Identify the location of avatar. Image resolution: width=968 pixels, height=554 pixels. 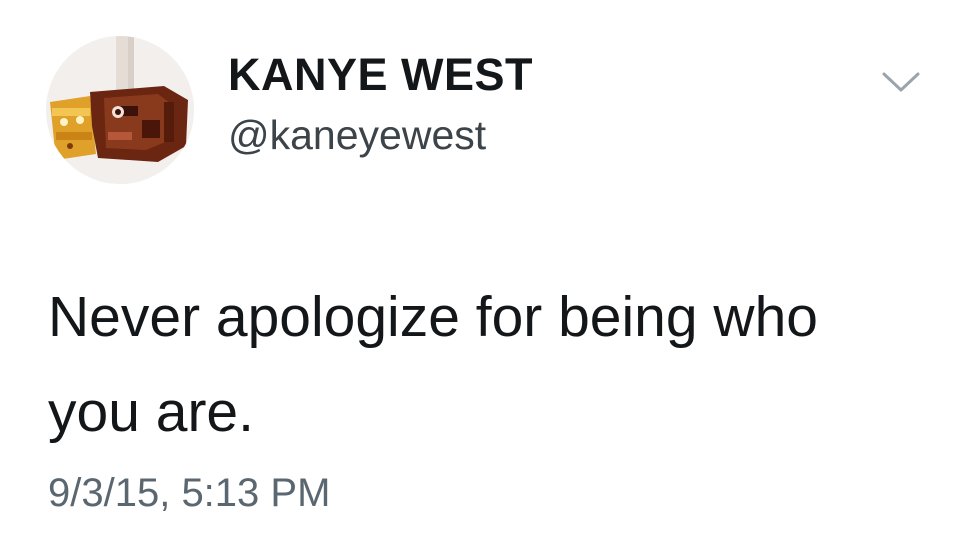
(120, 110).